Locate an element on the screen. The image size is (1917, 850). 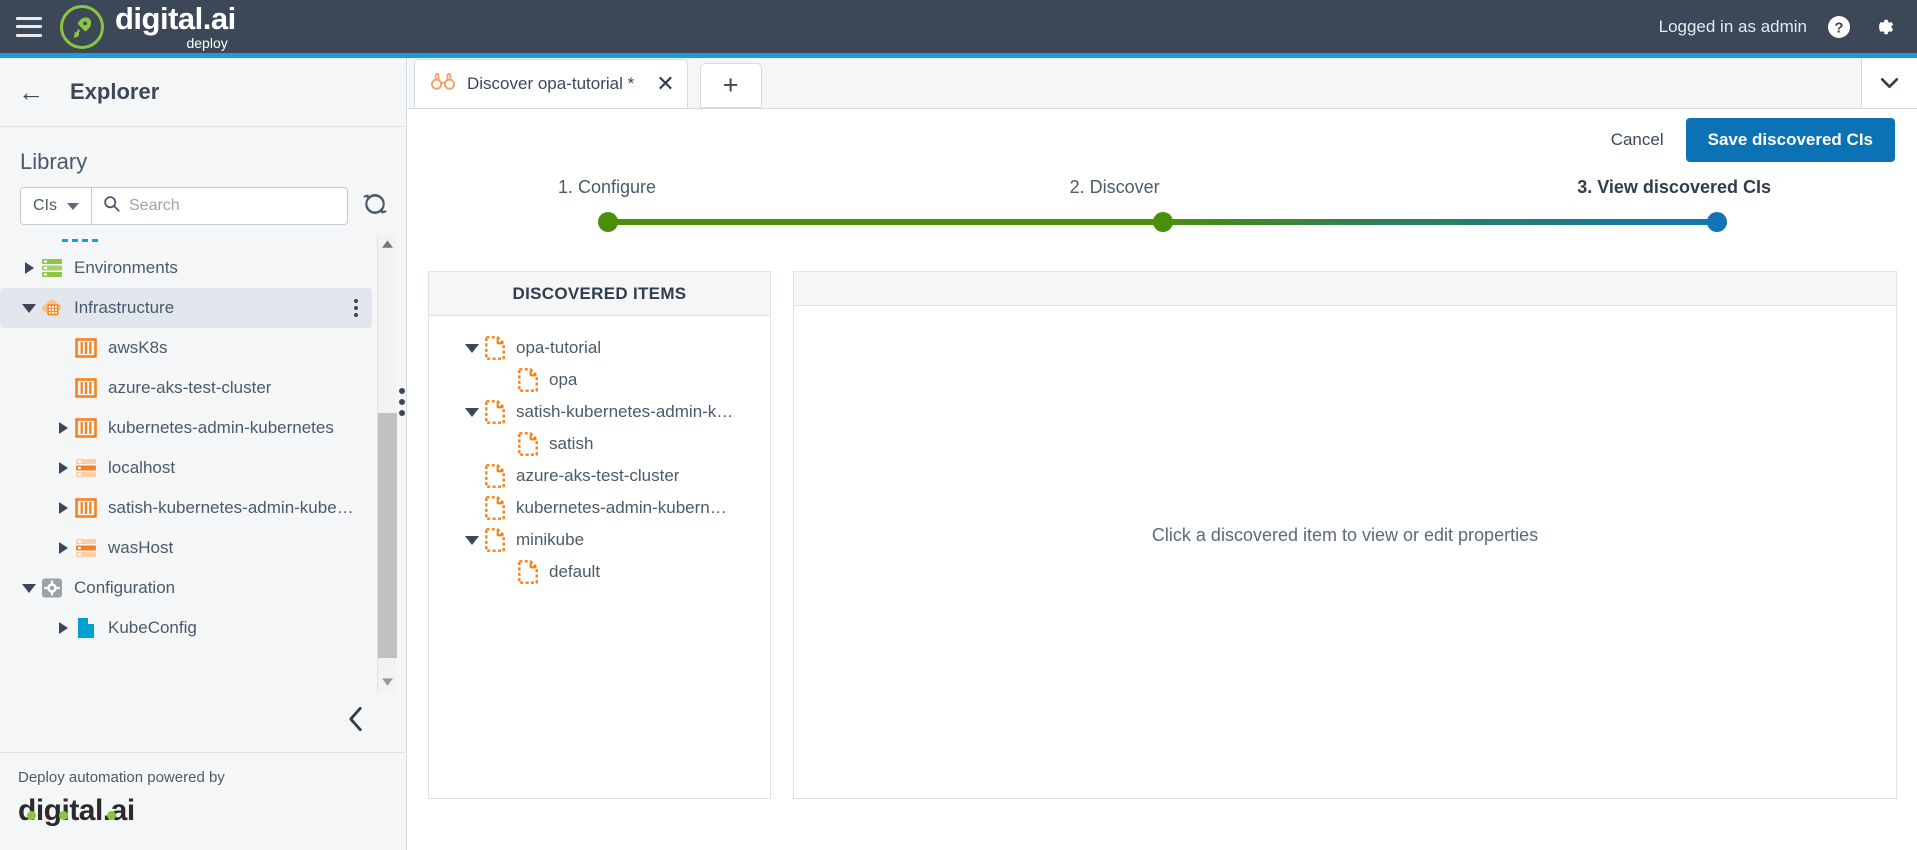
sidebar-collapse-row is located at coordinates (203, 722).